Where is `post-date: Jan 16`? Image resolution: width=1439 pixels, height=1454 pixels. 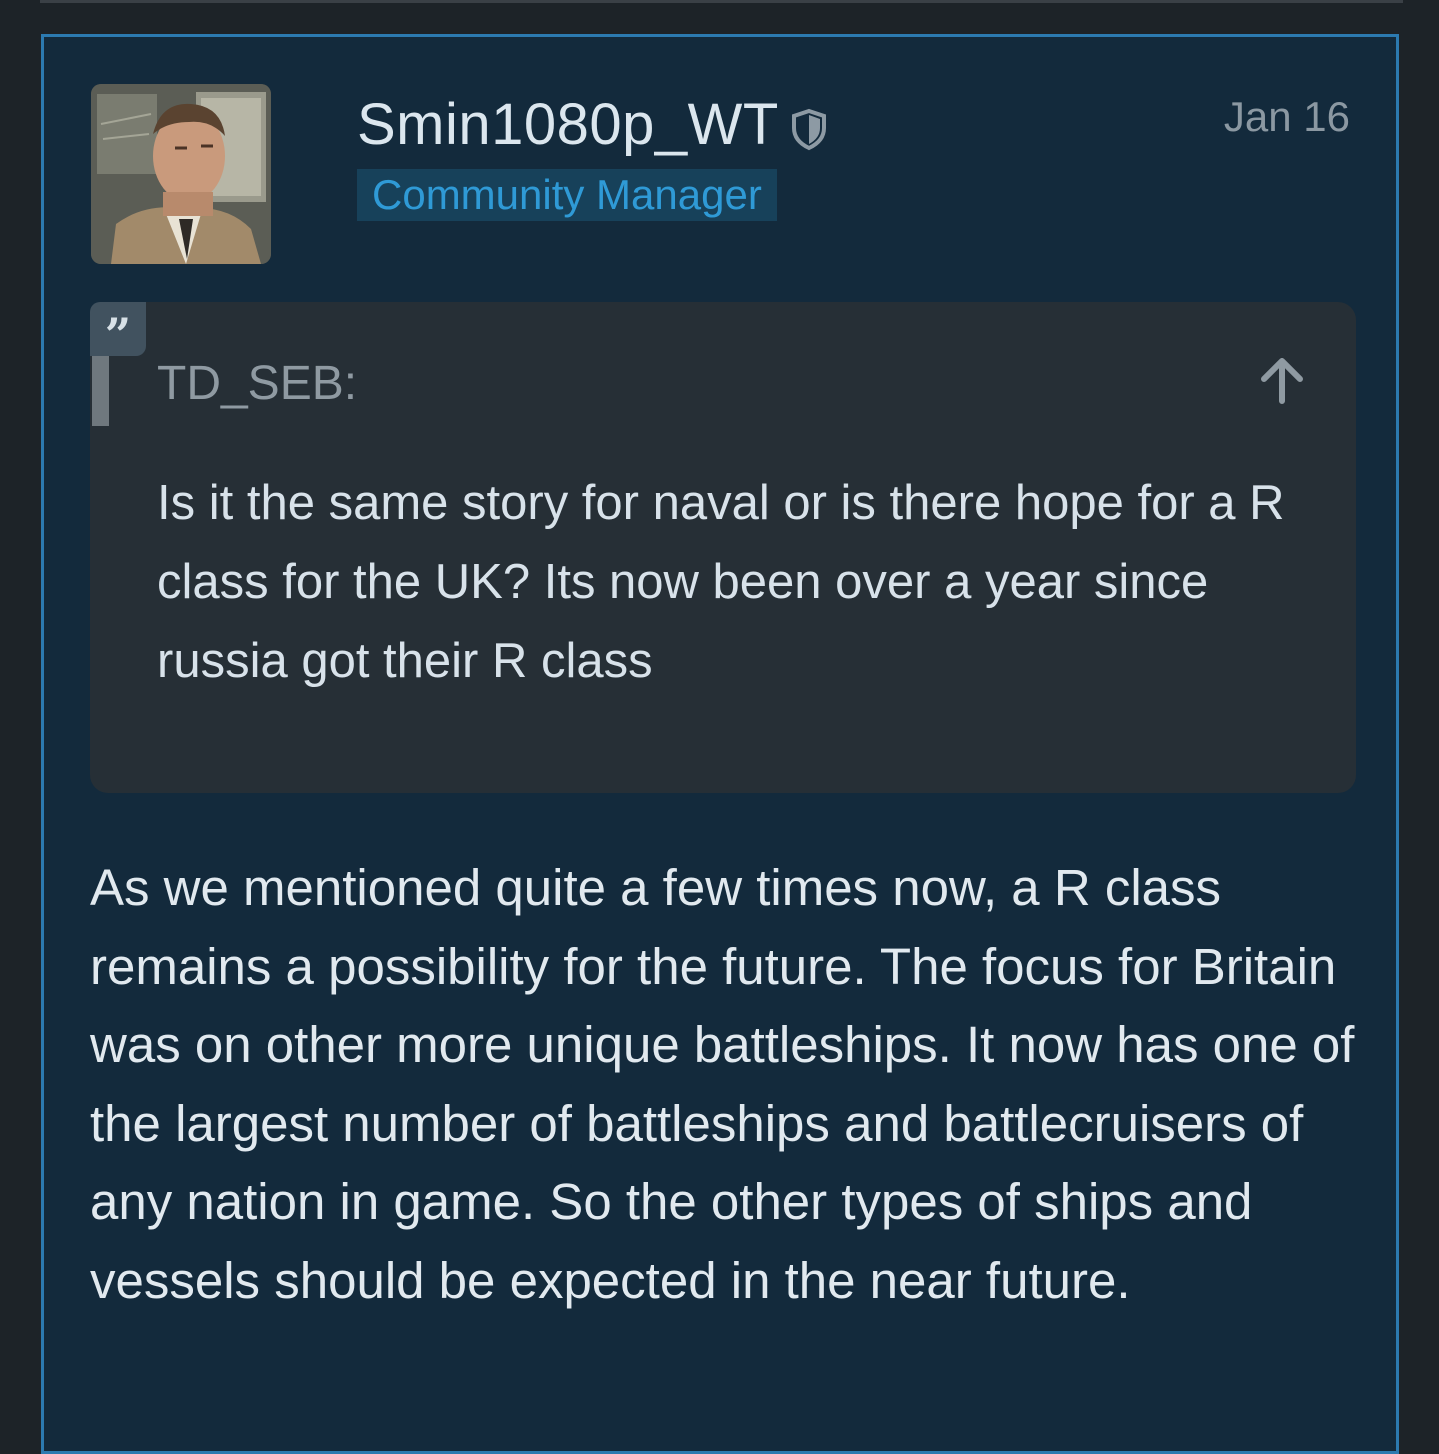 post-date: Jan 16 is located at coordinates (1287, 117).